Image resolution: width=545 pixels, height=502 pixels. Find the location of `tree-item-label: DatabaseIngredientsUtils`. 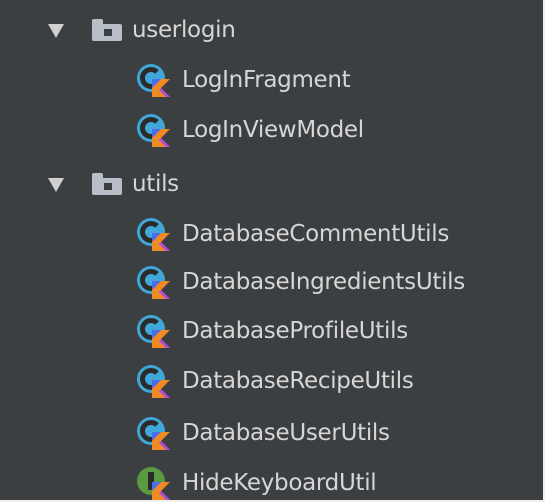

tree-item-label: DatabaseIngredientsUtils is located at coordinates (323, 281).